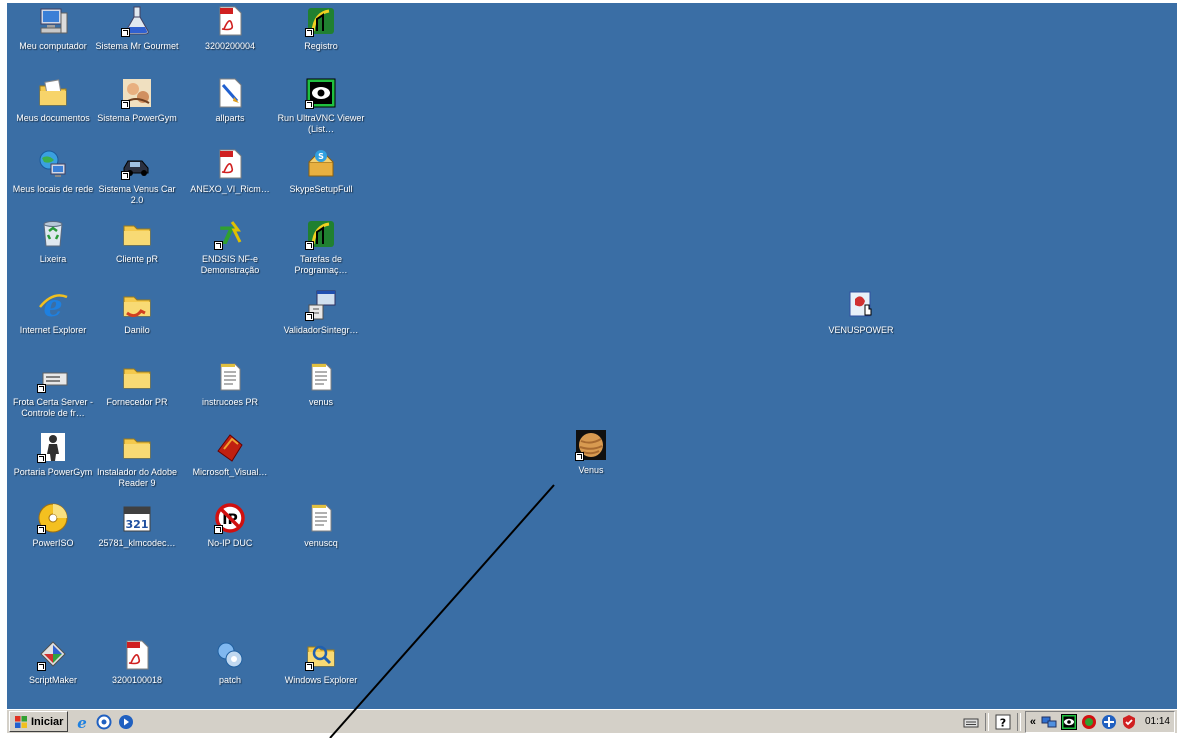 Image resolution: width=1177 pixels, height=738 pixels. Describe the element at coordinates (53, 447) in the screenshot. I see `person-icon` at that location.